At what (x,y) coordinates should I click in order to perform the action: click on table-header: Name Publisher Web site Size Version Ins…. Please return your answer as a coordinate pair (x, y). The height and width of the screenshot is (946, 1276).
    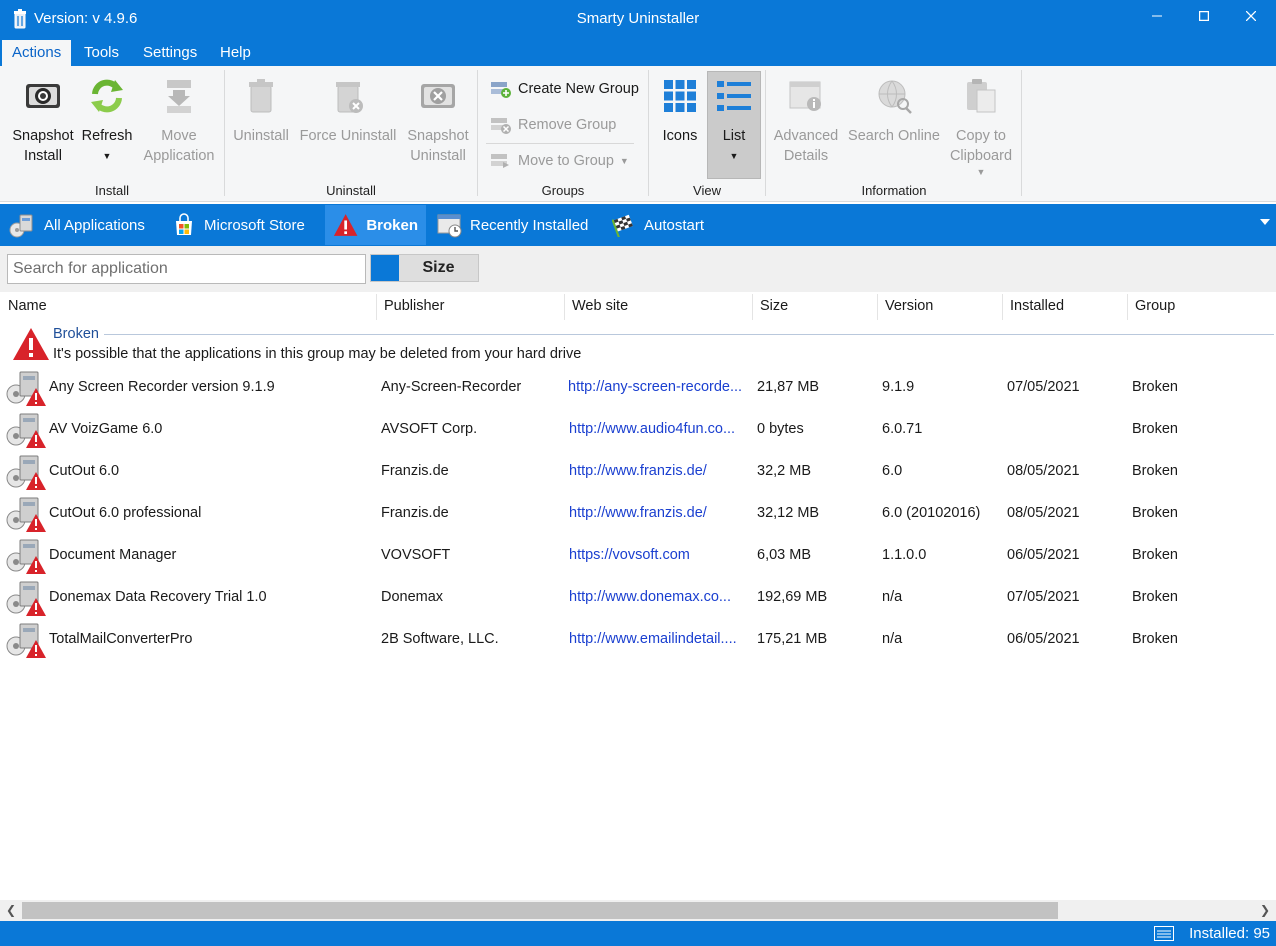
    Looking at the image, I should click on (638, 307).